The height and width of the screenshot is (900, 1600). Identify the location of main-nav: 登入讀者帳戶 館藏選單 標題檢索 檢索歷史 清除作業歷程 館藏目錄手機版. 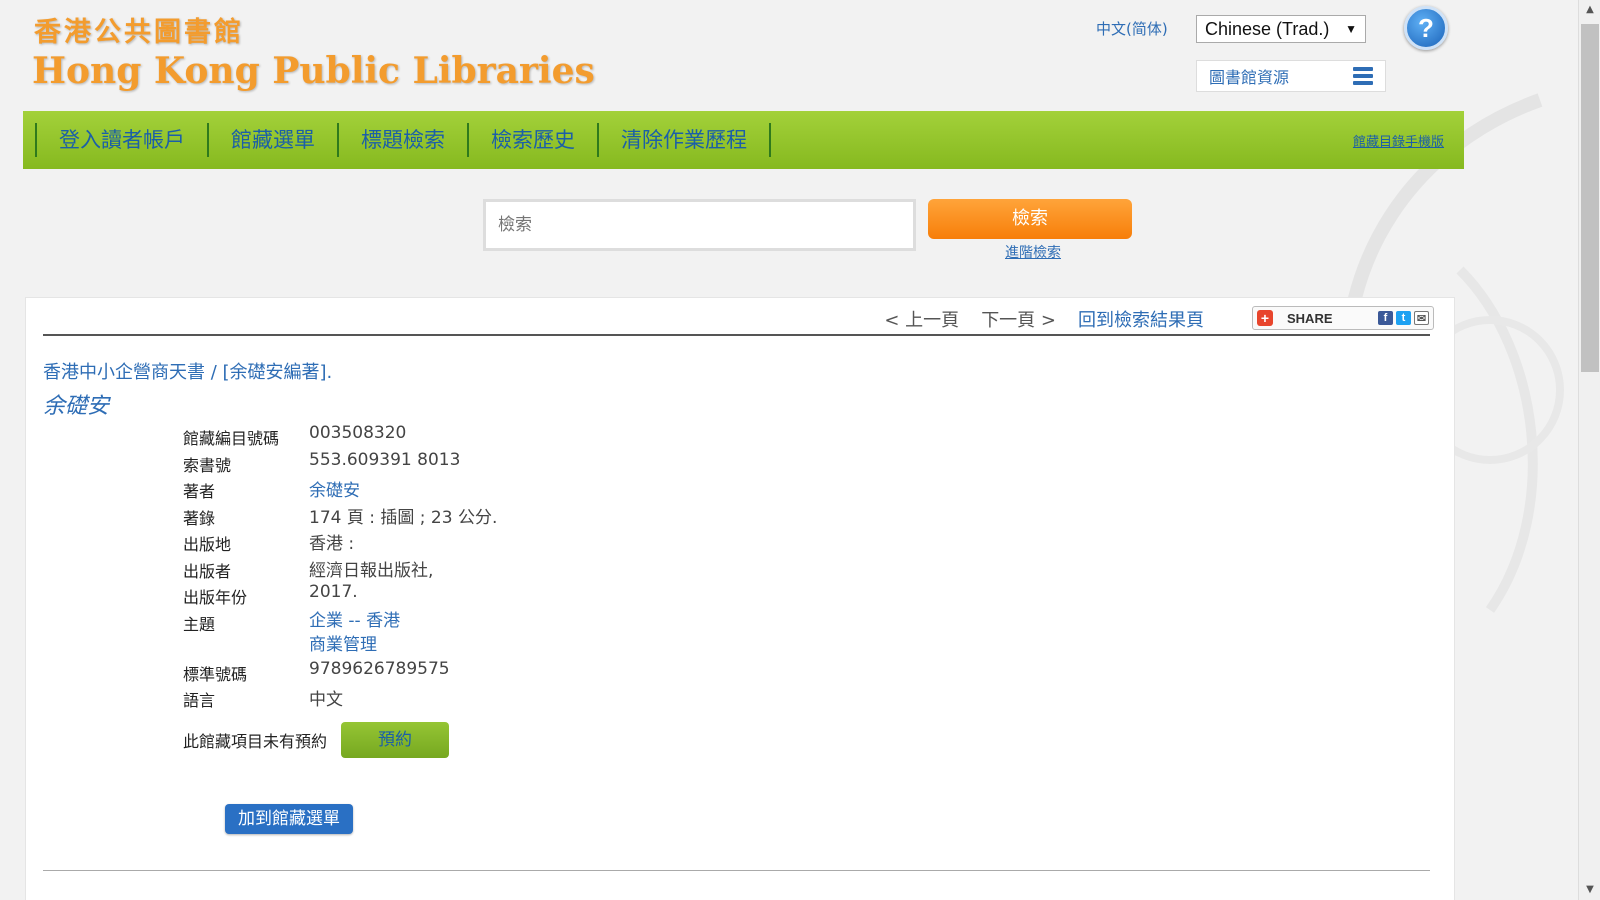
(743, 140).